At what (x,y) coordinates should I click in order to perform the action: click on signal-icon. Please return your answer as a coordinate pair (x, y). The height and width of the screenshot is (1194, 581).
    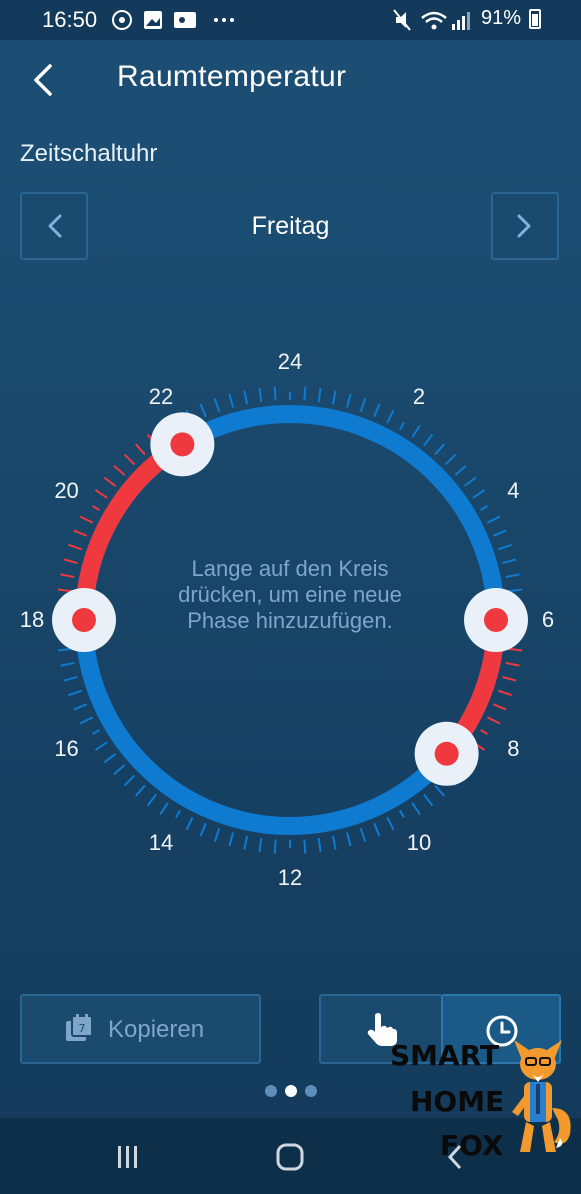
    Looking at the image, I should click on (461, 21).